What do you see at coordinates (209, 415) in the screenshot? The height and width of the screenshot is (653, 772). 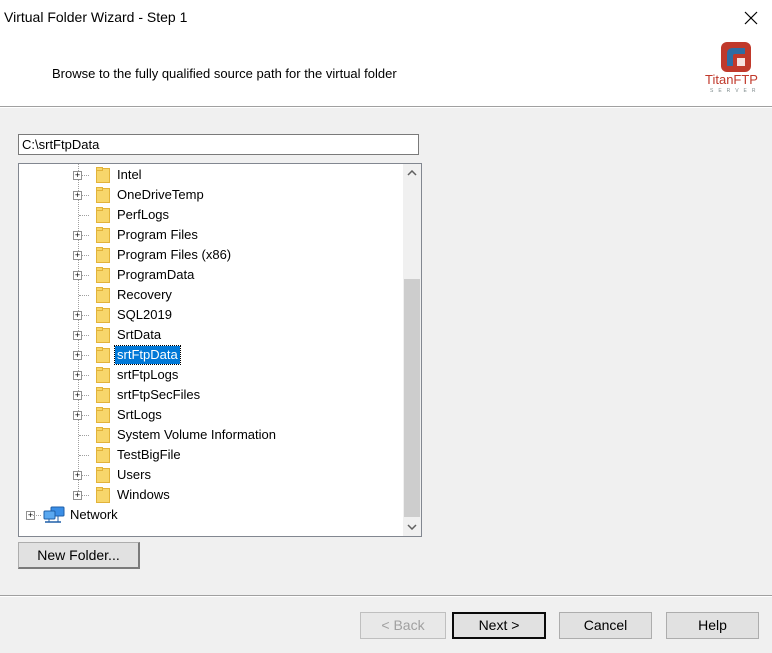 I see `tree-item: + SrtLogs` at bounding box center [209, 415].